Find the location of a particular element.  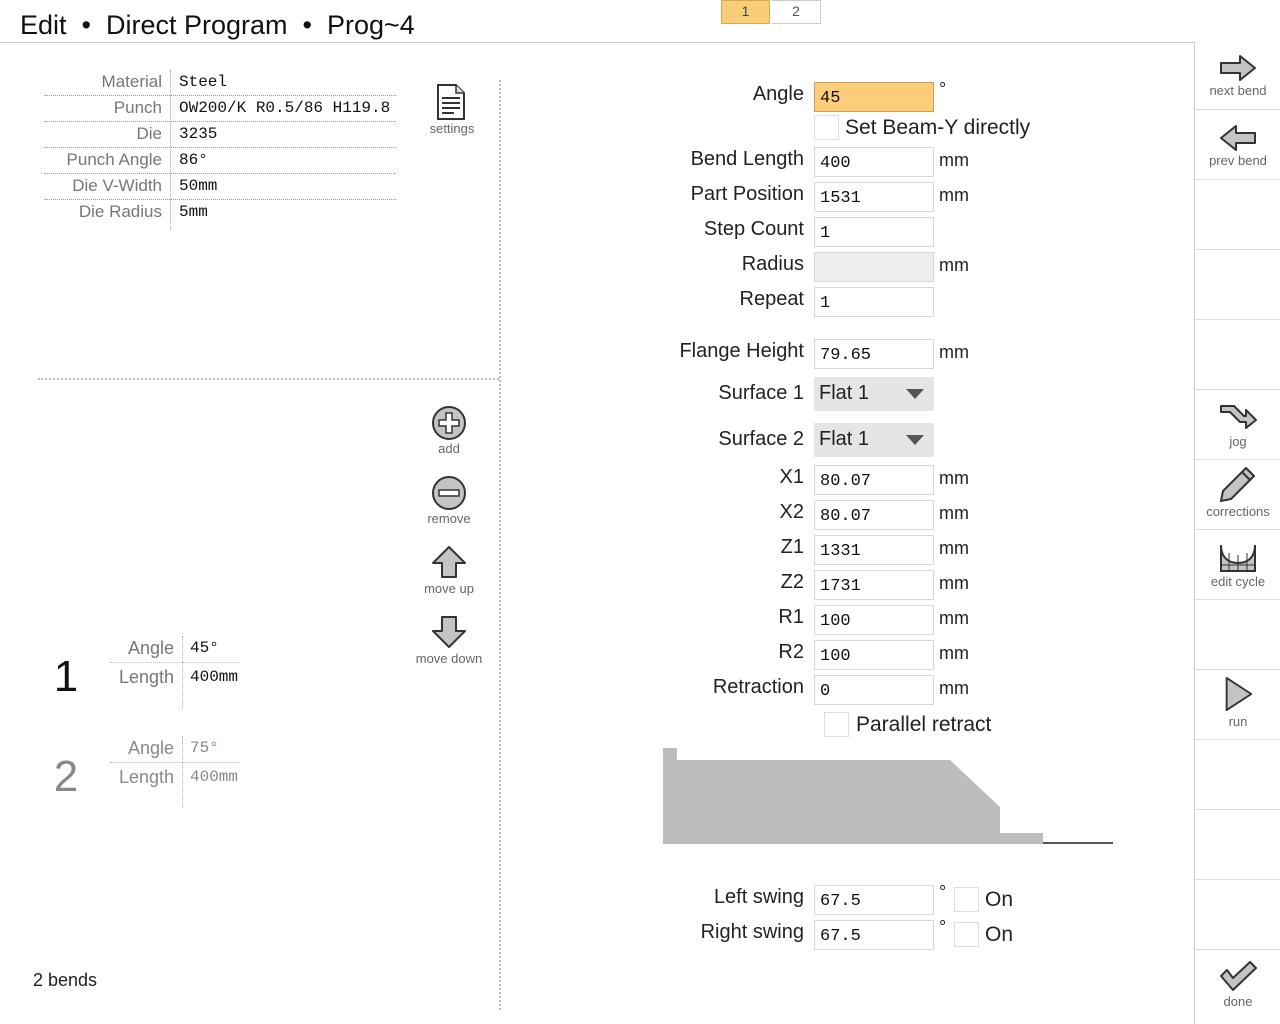

flange-height-label: Flange Height is located at coordinates (741, 351).